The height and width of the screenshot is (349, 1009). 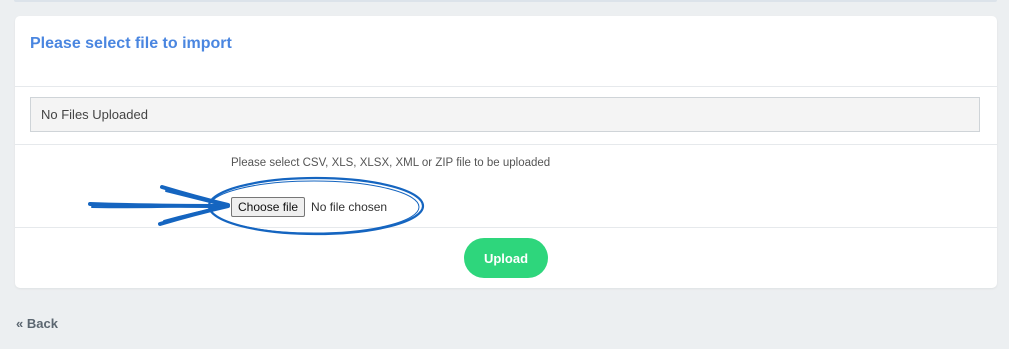 I want to click on back-link: « Back, so click(x=37, y=323).